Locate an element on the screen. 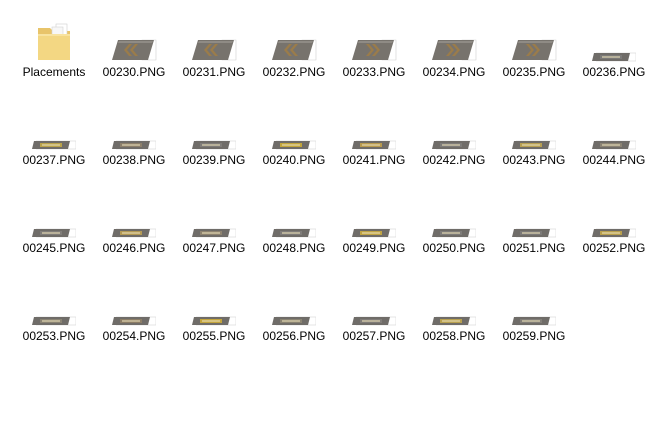 The width and height of the screenshot is (656, 441). file-item: 00233.PNG is located at coordinates (374, 60).